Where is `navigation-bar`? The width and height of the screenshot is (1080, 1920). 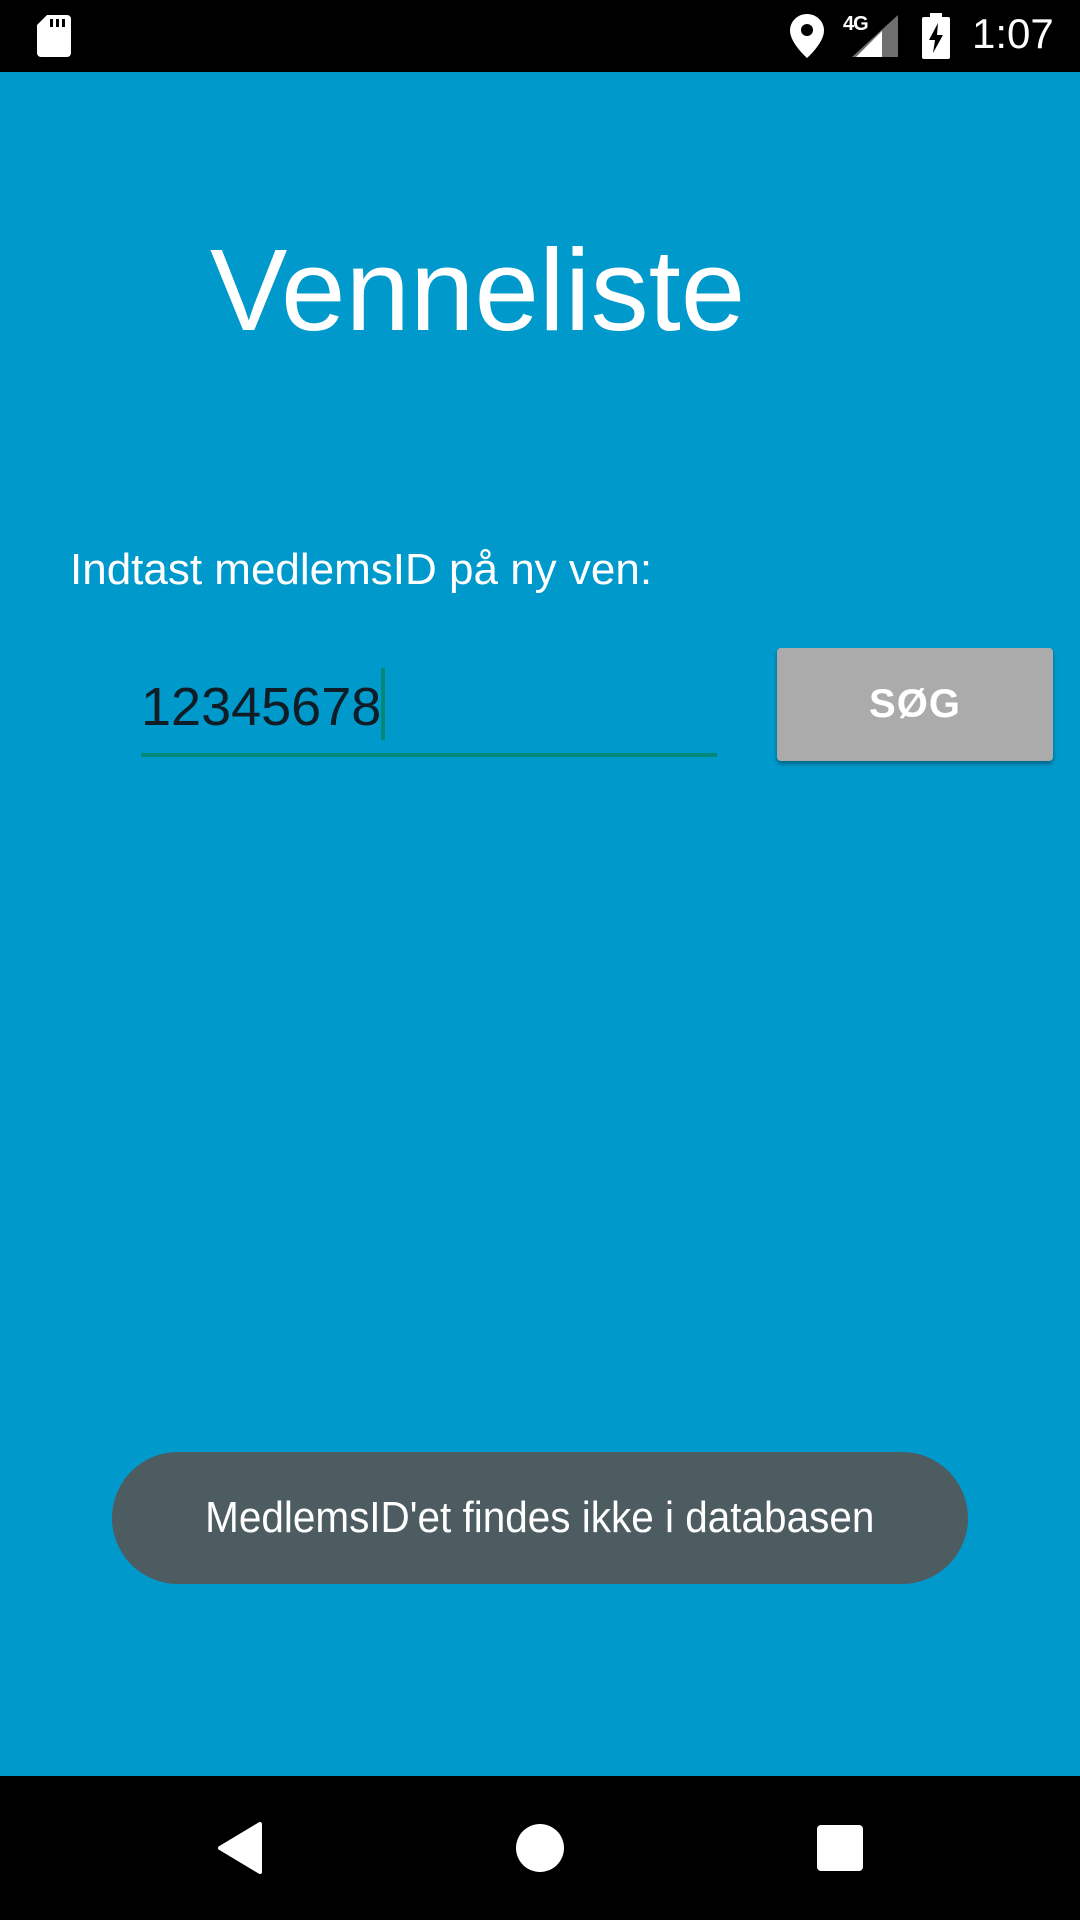 navigation-bar is located at coordinates (540, 1848).